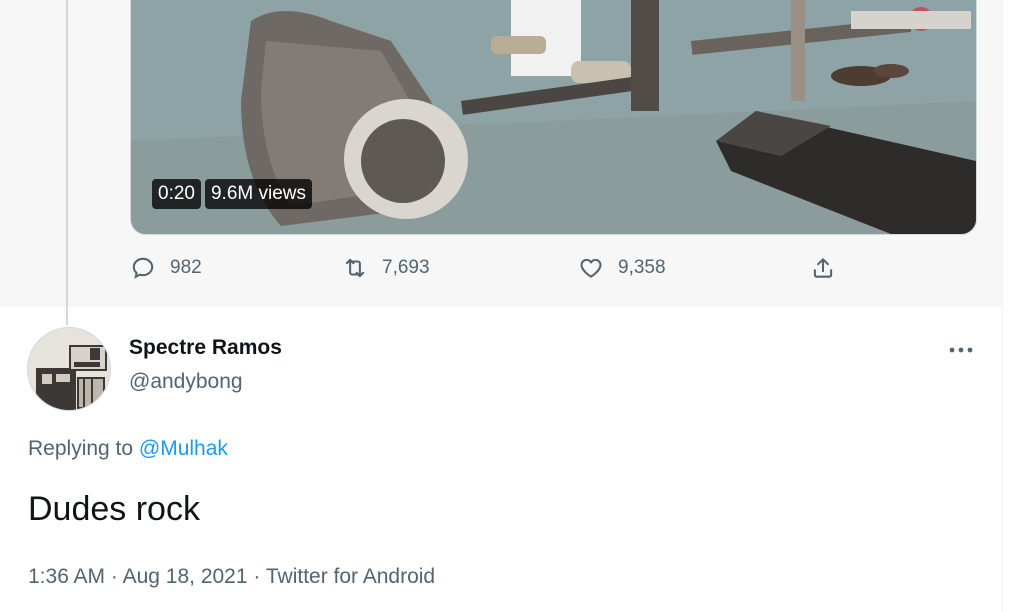 The height and width of the screenshot is (612, 1024). I want to click on tweet-action-bar: 982 7,693 9,358, so click(490, 271).